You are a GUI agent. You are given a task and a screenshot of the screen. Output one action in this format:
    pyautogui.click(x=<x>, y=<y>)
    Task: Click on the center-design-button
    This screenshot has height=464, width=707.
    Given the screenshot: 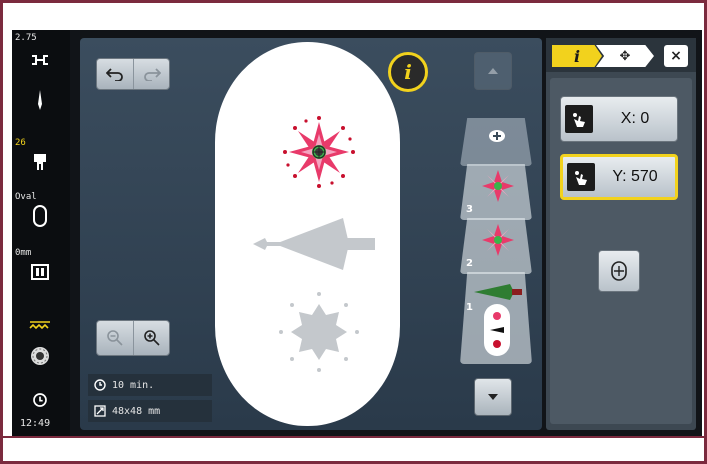 What is the action you would take?
    pyautogui.click(x=619, y=271)
    